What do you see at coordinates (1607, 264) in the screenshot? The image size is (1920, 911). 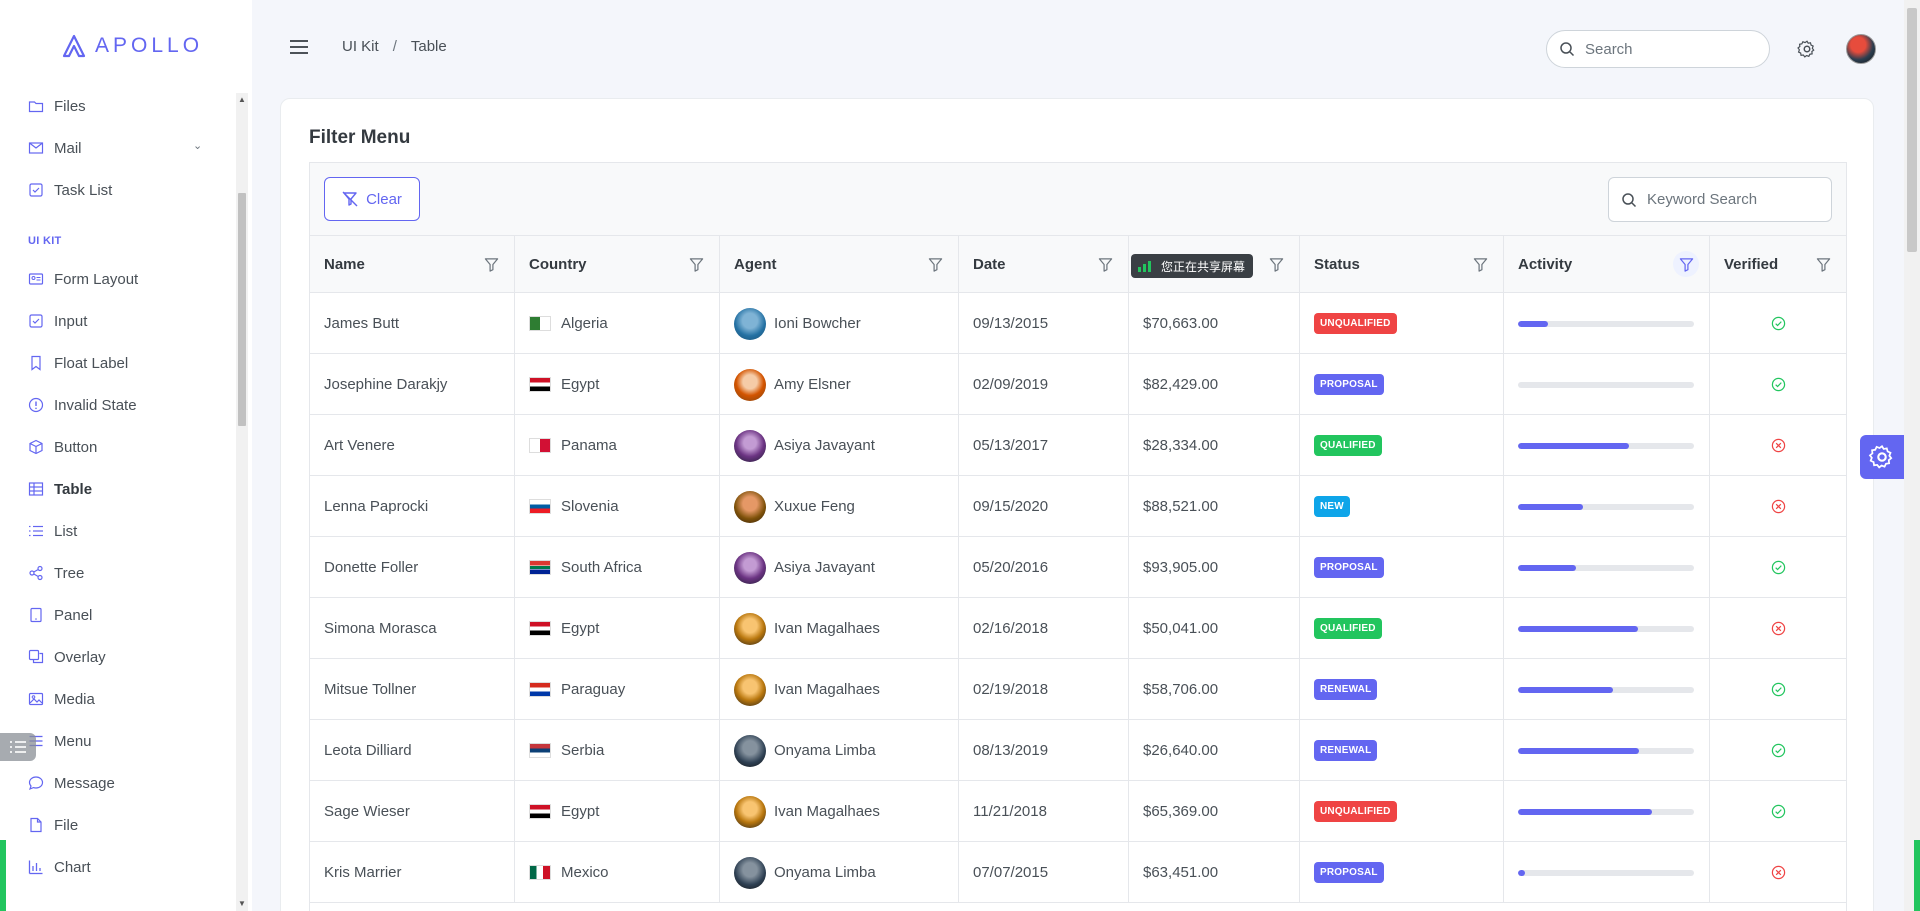 I see `column-header-activity: Activity` at bounding box center [1607, 264].